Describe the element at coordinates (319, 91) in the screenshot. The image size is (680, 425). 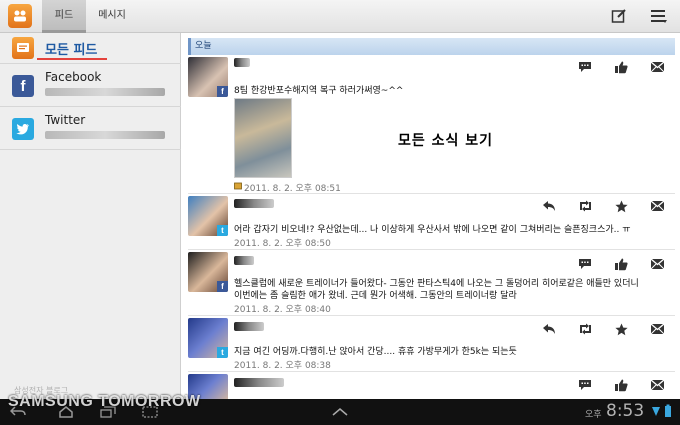
I see `post-text: 8팀 한강반포수해지역 복구 하러가써영~^^` at that location.